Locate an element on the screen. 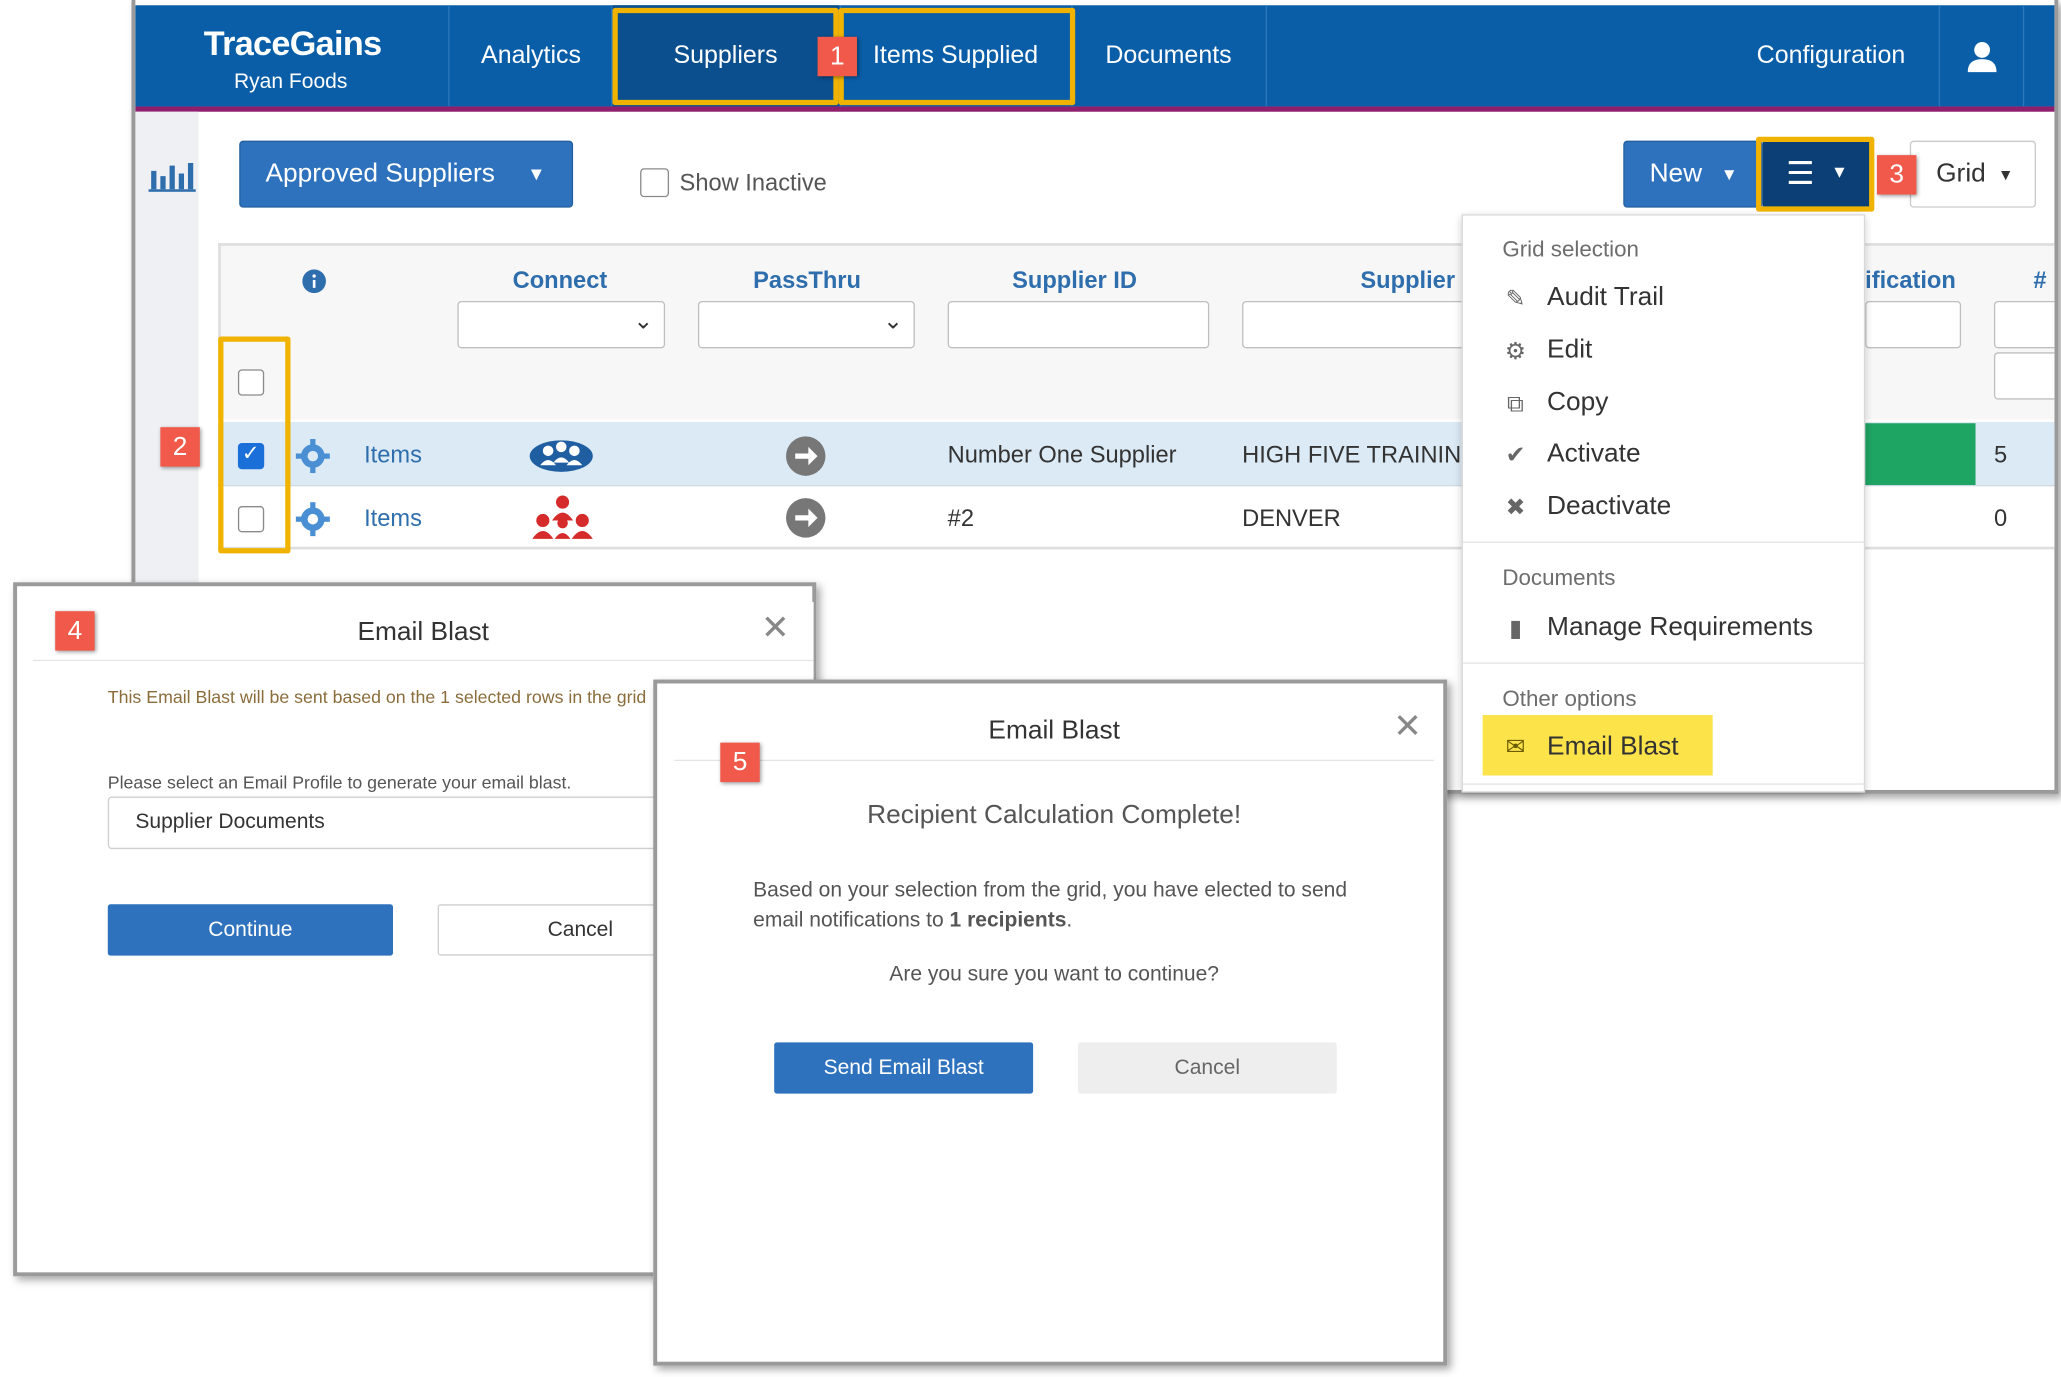  user-menu is located at coordinates (1981, 55).